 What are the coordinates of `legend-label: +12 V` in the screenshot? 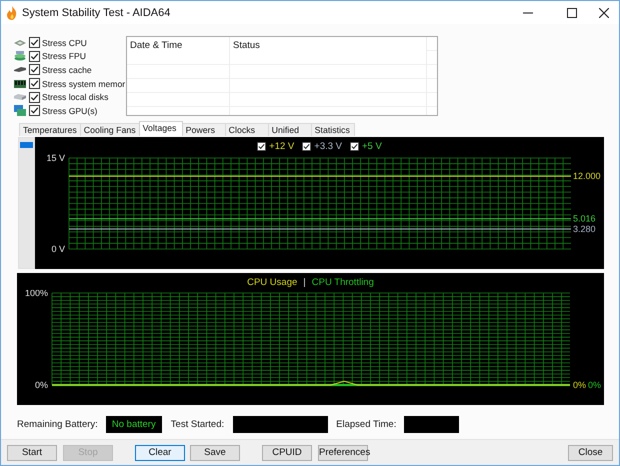 It's located at (281, 146).